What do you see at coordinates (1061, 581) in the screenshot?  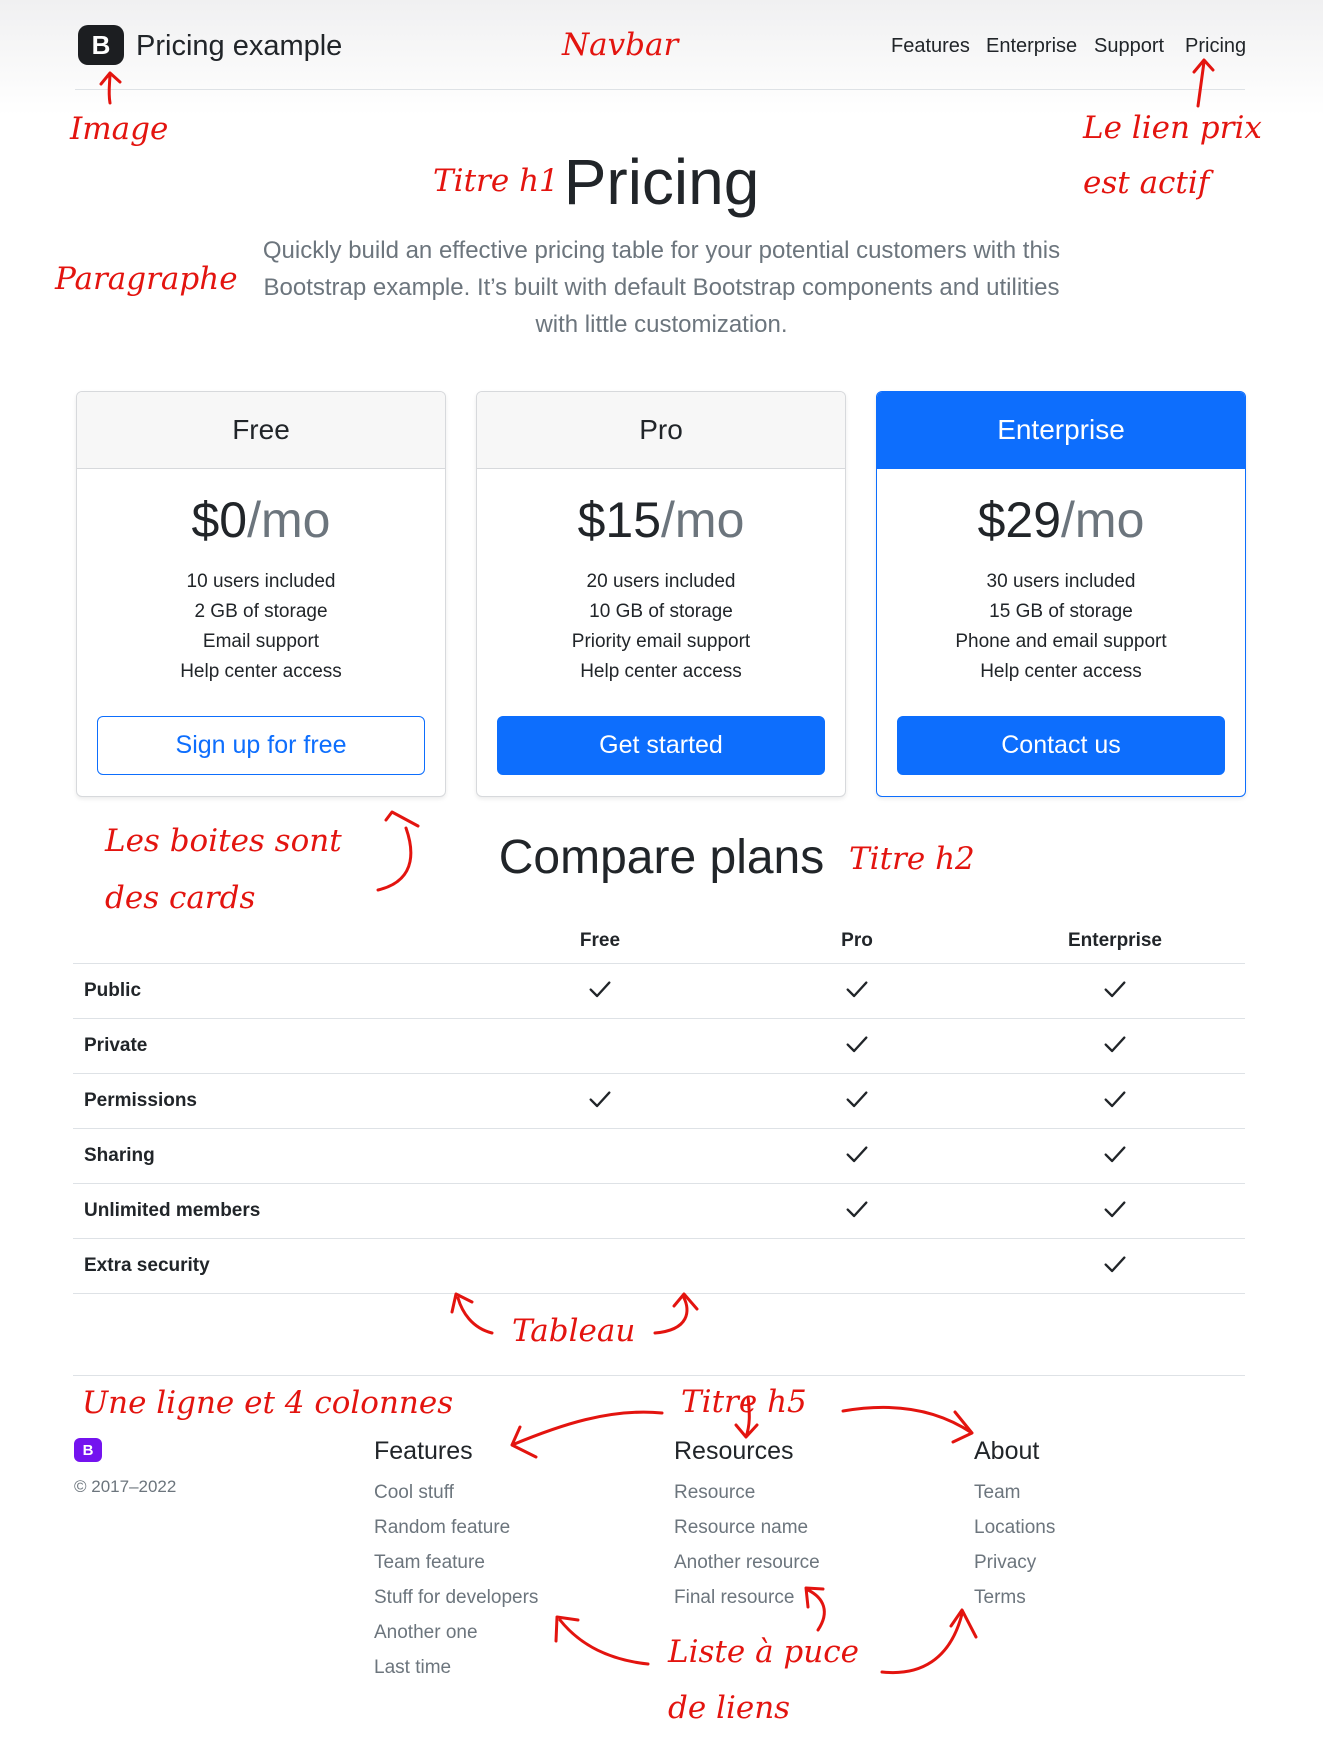 I see `feature-item: 30 users included` at bounding box center [1061, 581].